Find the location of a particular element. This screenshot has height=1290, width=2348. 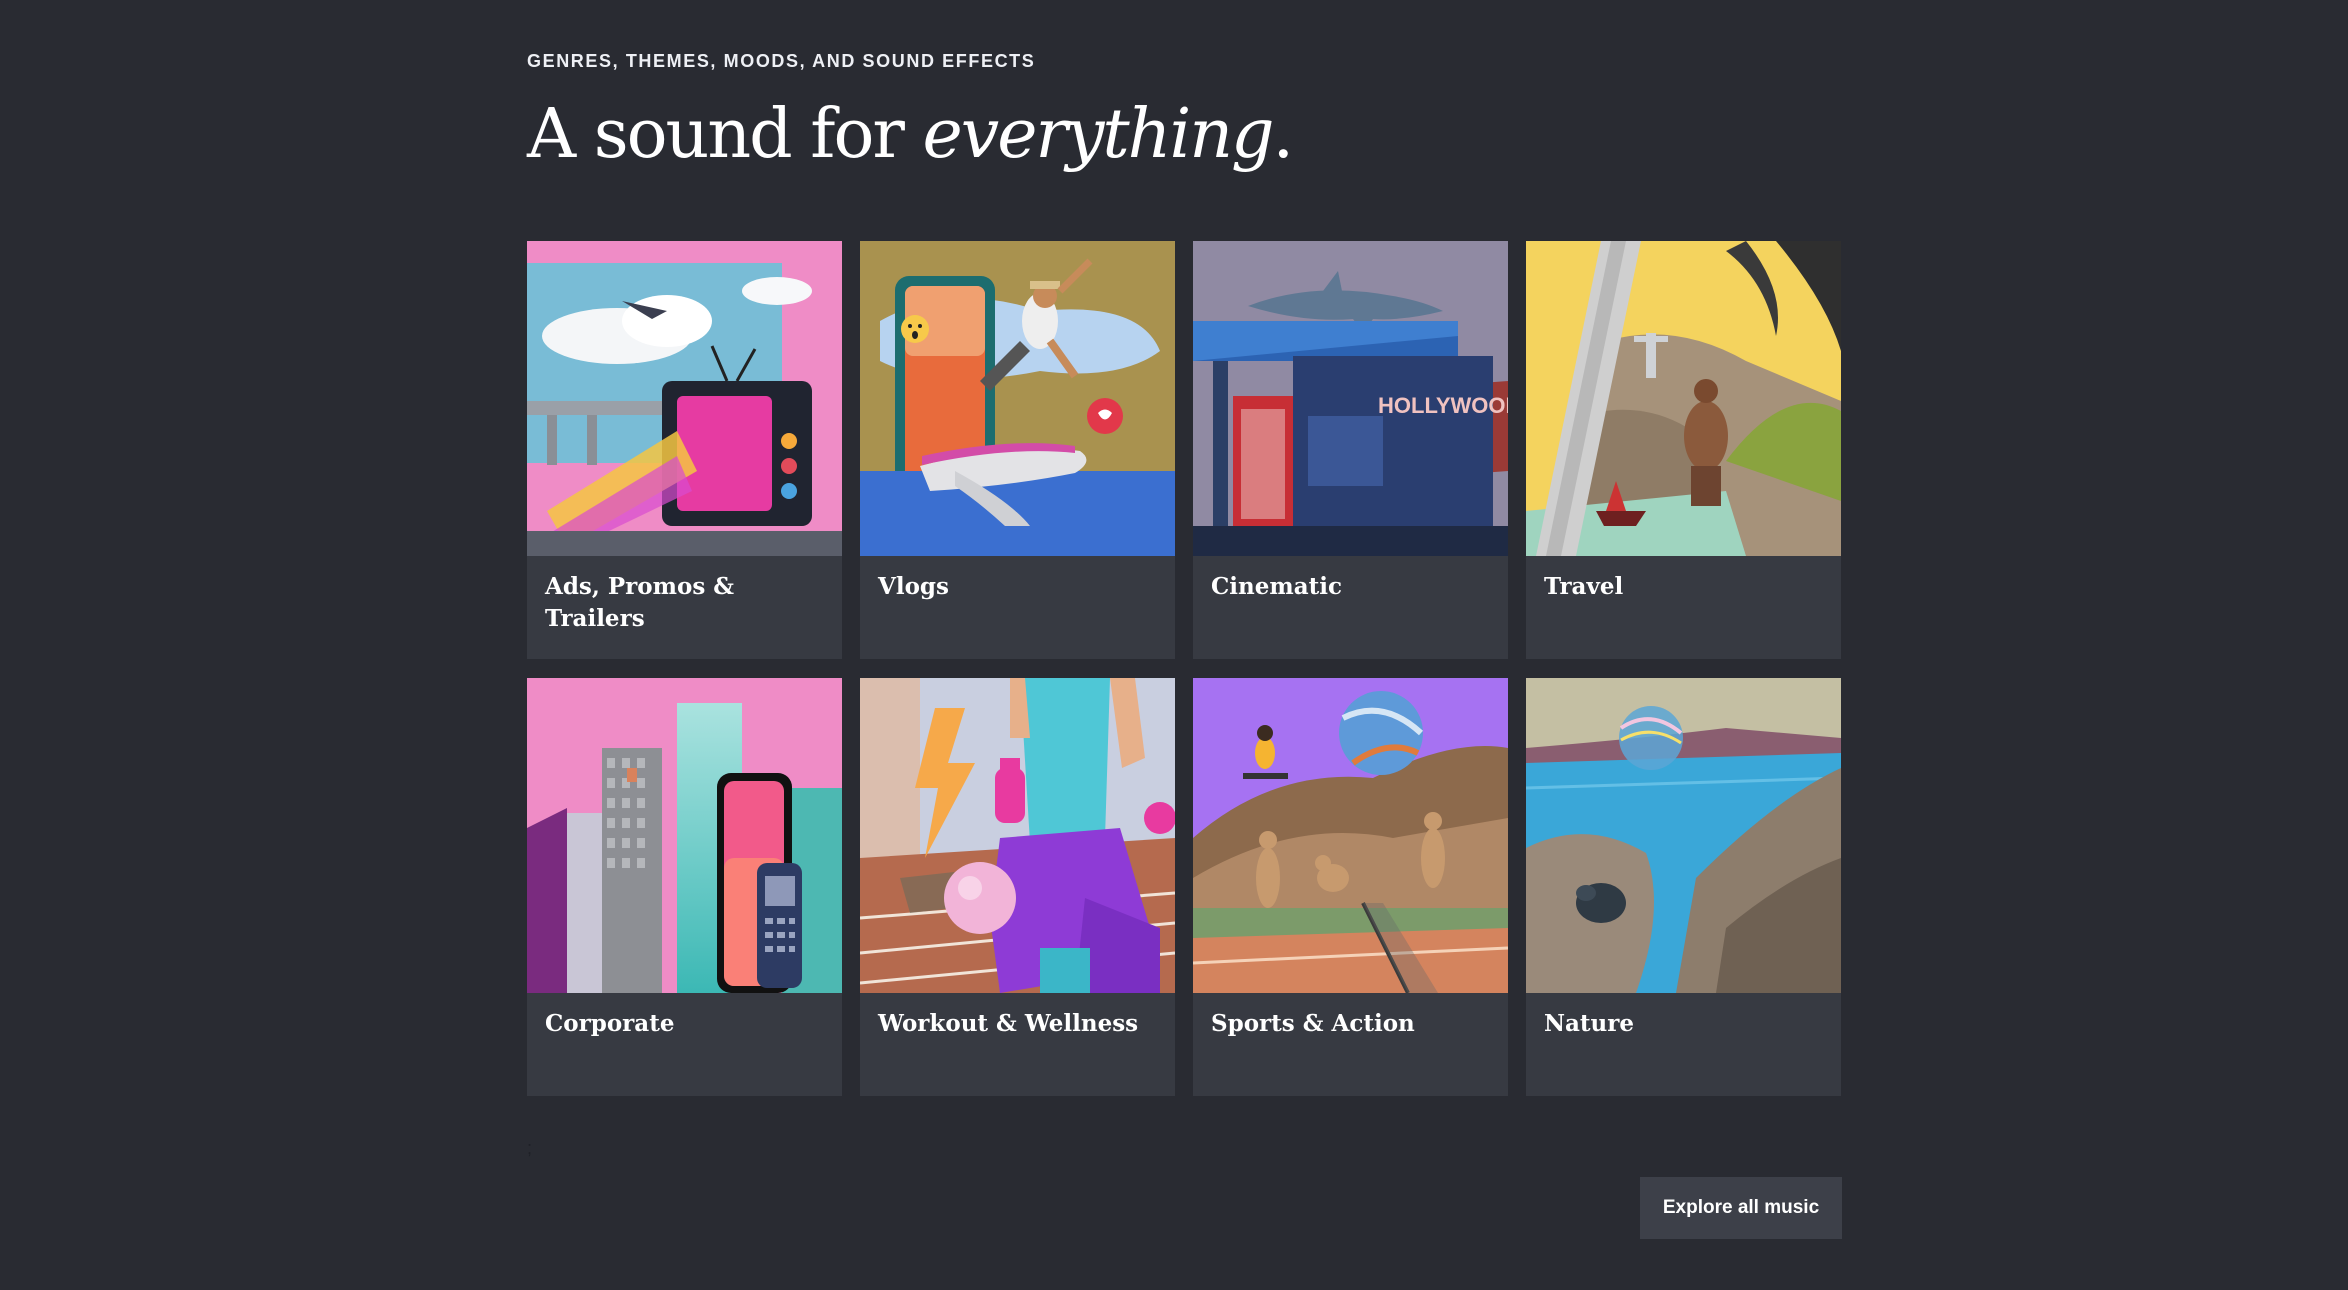

category-card-sports-action: Sports & Action is located at coordinates (1350, 887).